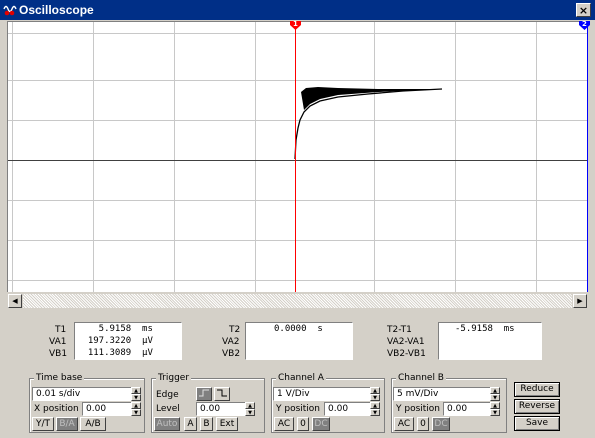 Image resolution: width=595 pixels, height=438 pixels. I want to click on channel-b-scale-field: 5 mV/Div, so click(442, 394).